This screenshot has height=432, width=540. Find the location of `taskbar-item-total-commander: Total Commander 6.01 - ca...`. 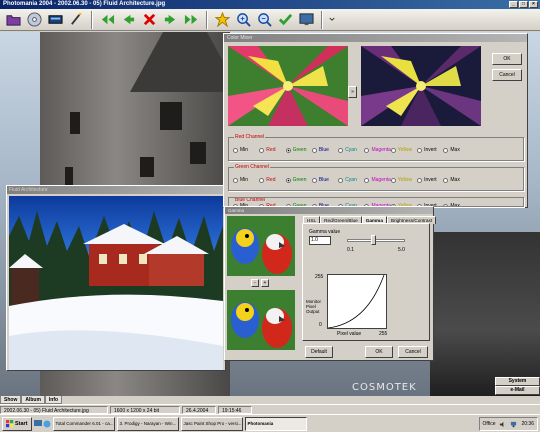

taskbar-item-total-commander: Total Commander 6.01 - ca... is located at coordinates (83, 423).